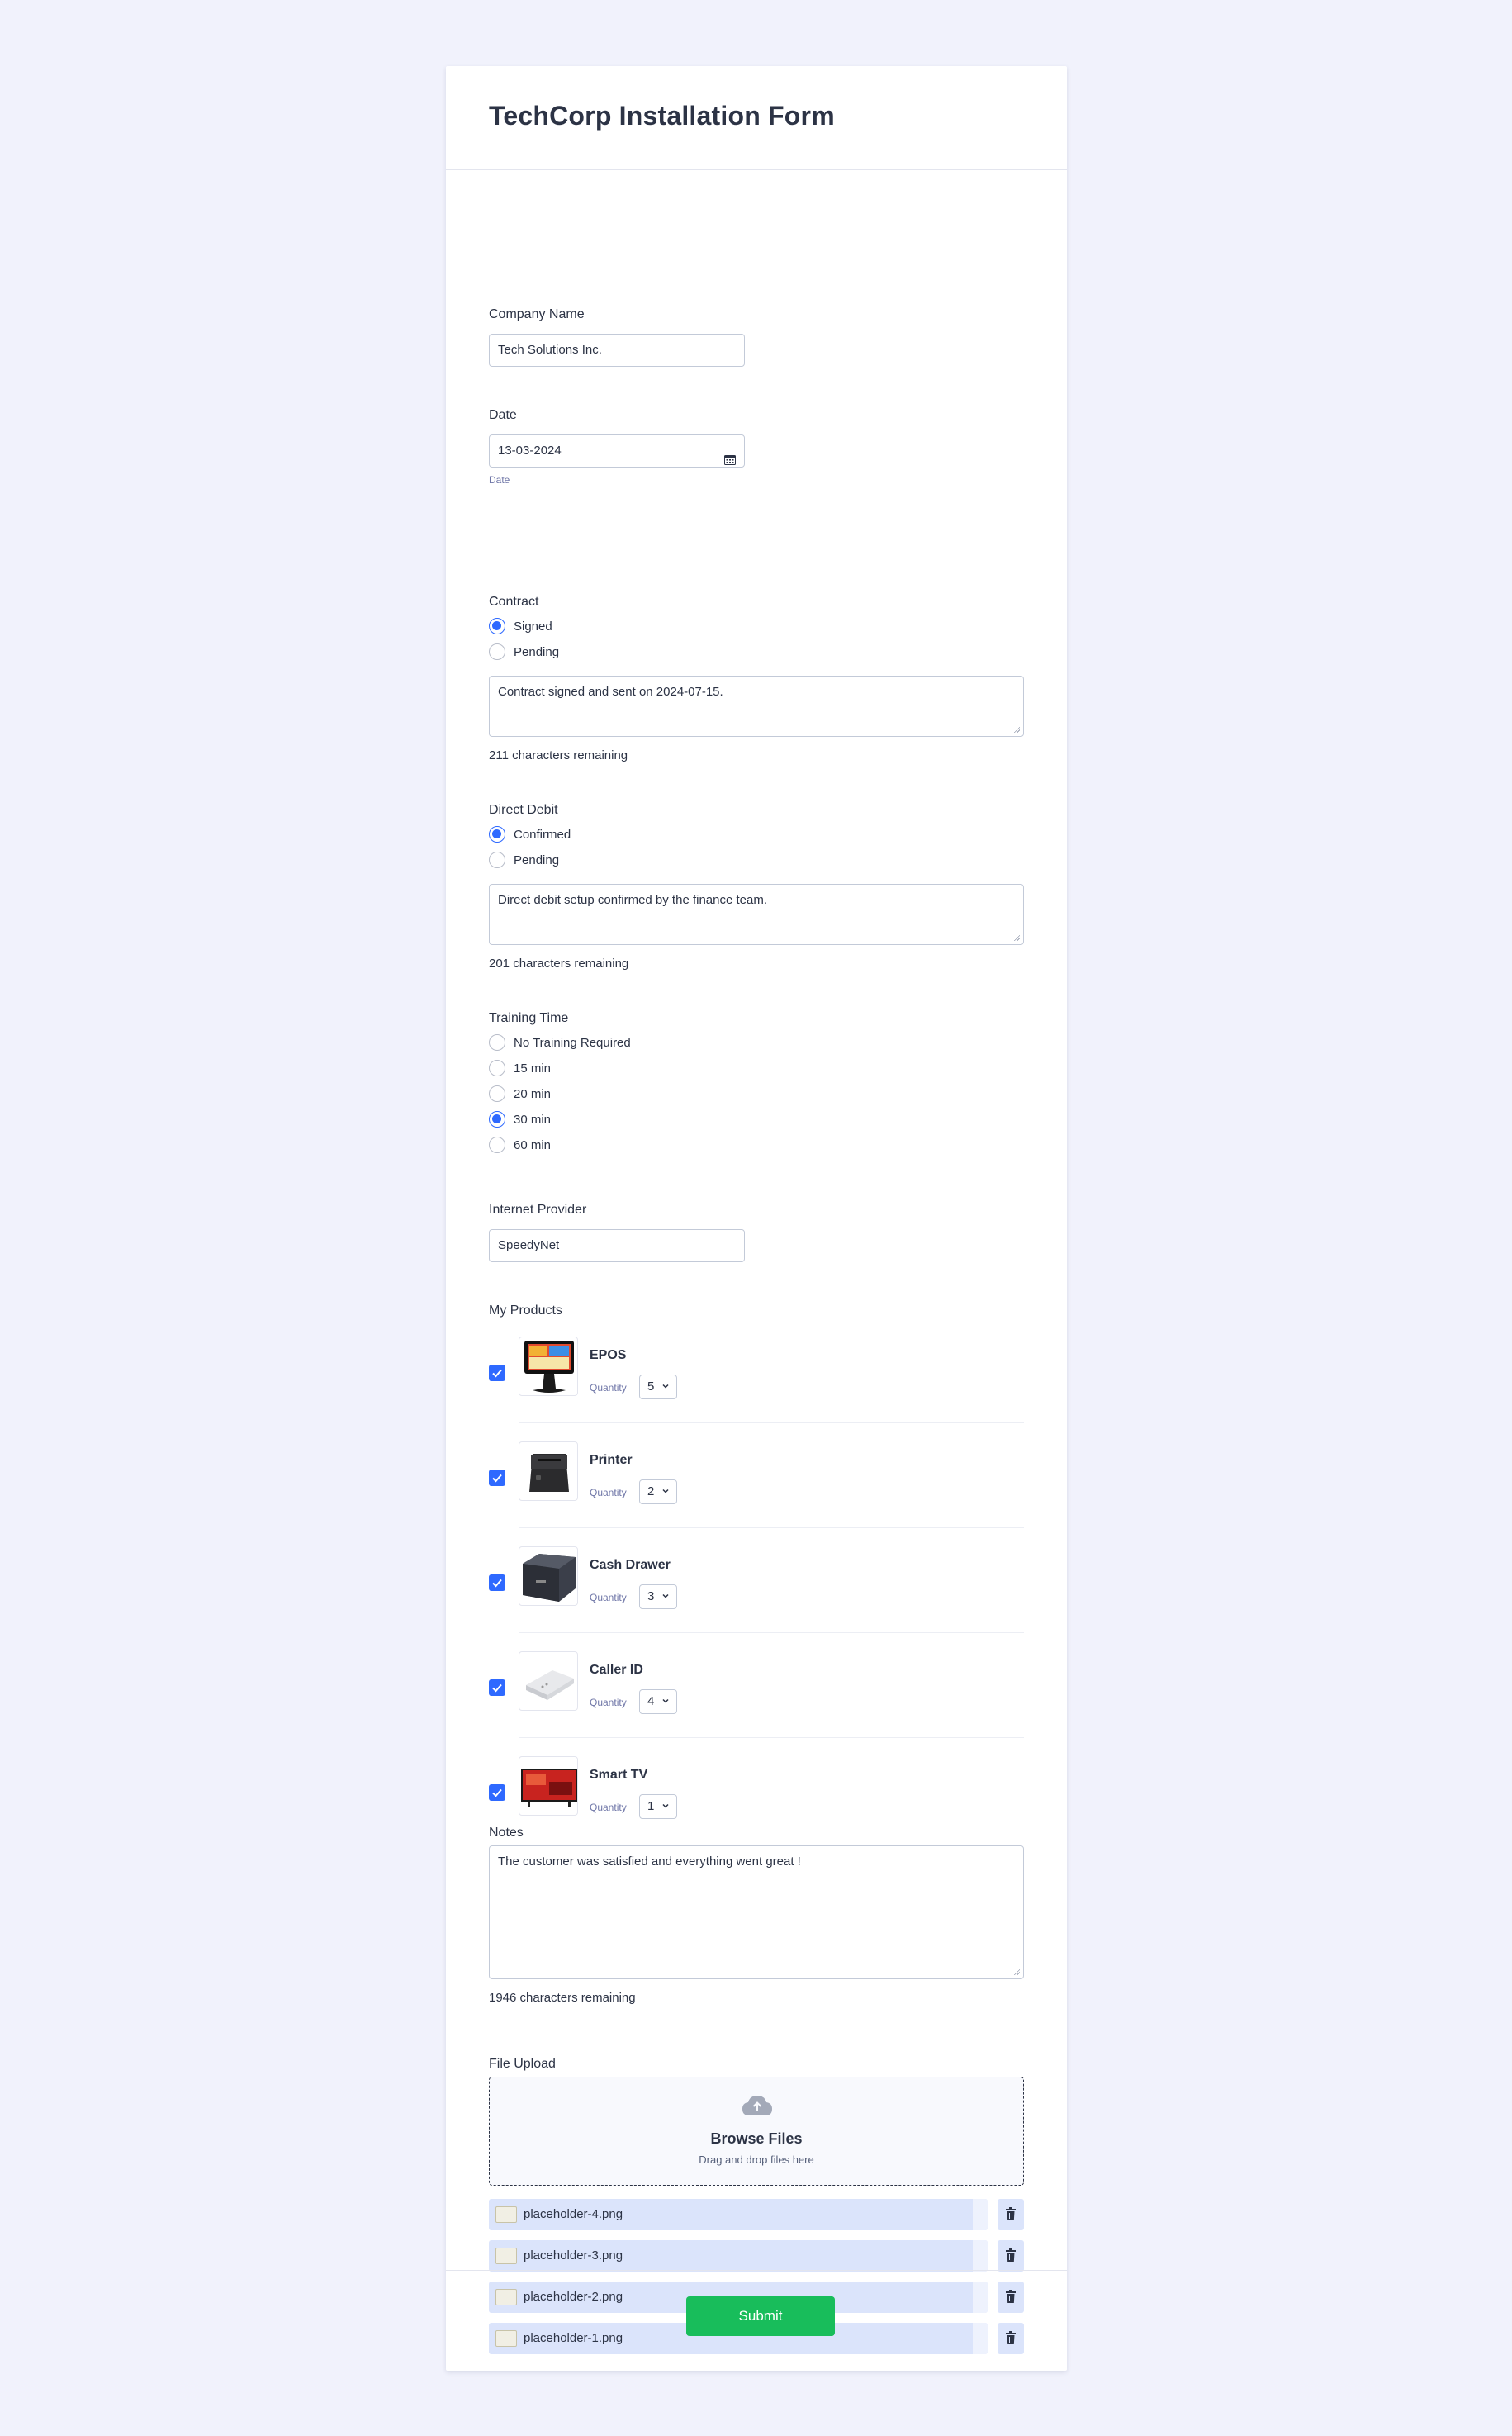 The width and height of the screenshot is (1512, 2436). Describe the element at coordinates (658, 1701) in the screenshot. I see `quantity-select: 4` at that location.